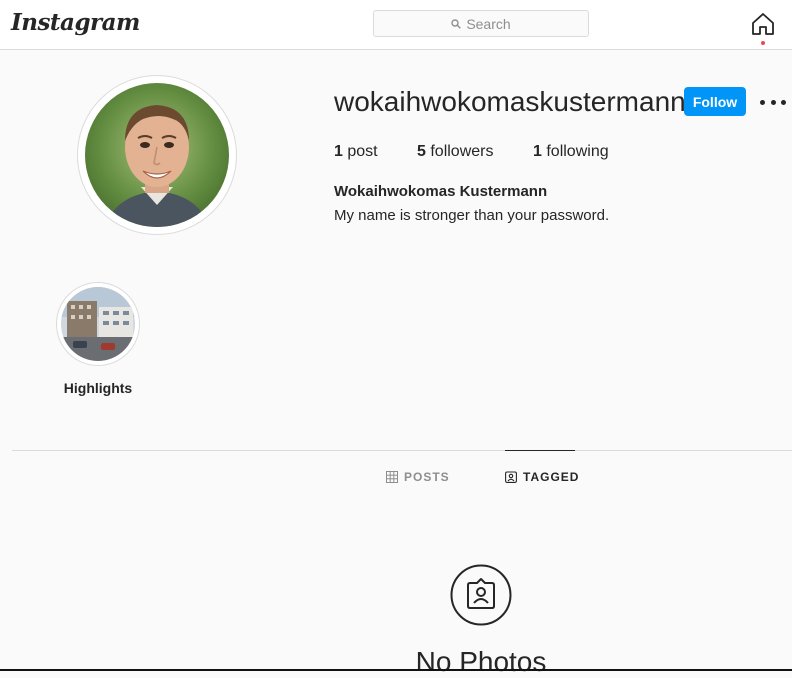 The width and height of the screenshot is (792, 678). What do you see at coordinates (763, 43) in the screenshot?
I see `notification-dot` at bounding box center [763, 43].